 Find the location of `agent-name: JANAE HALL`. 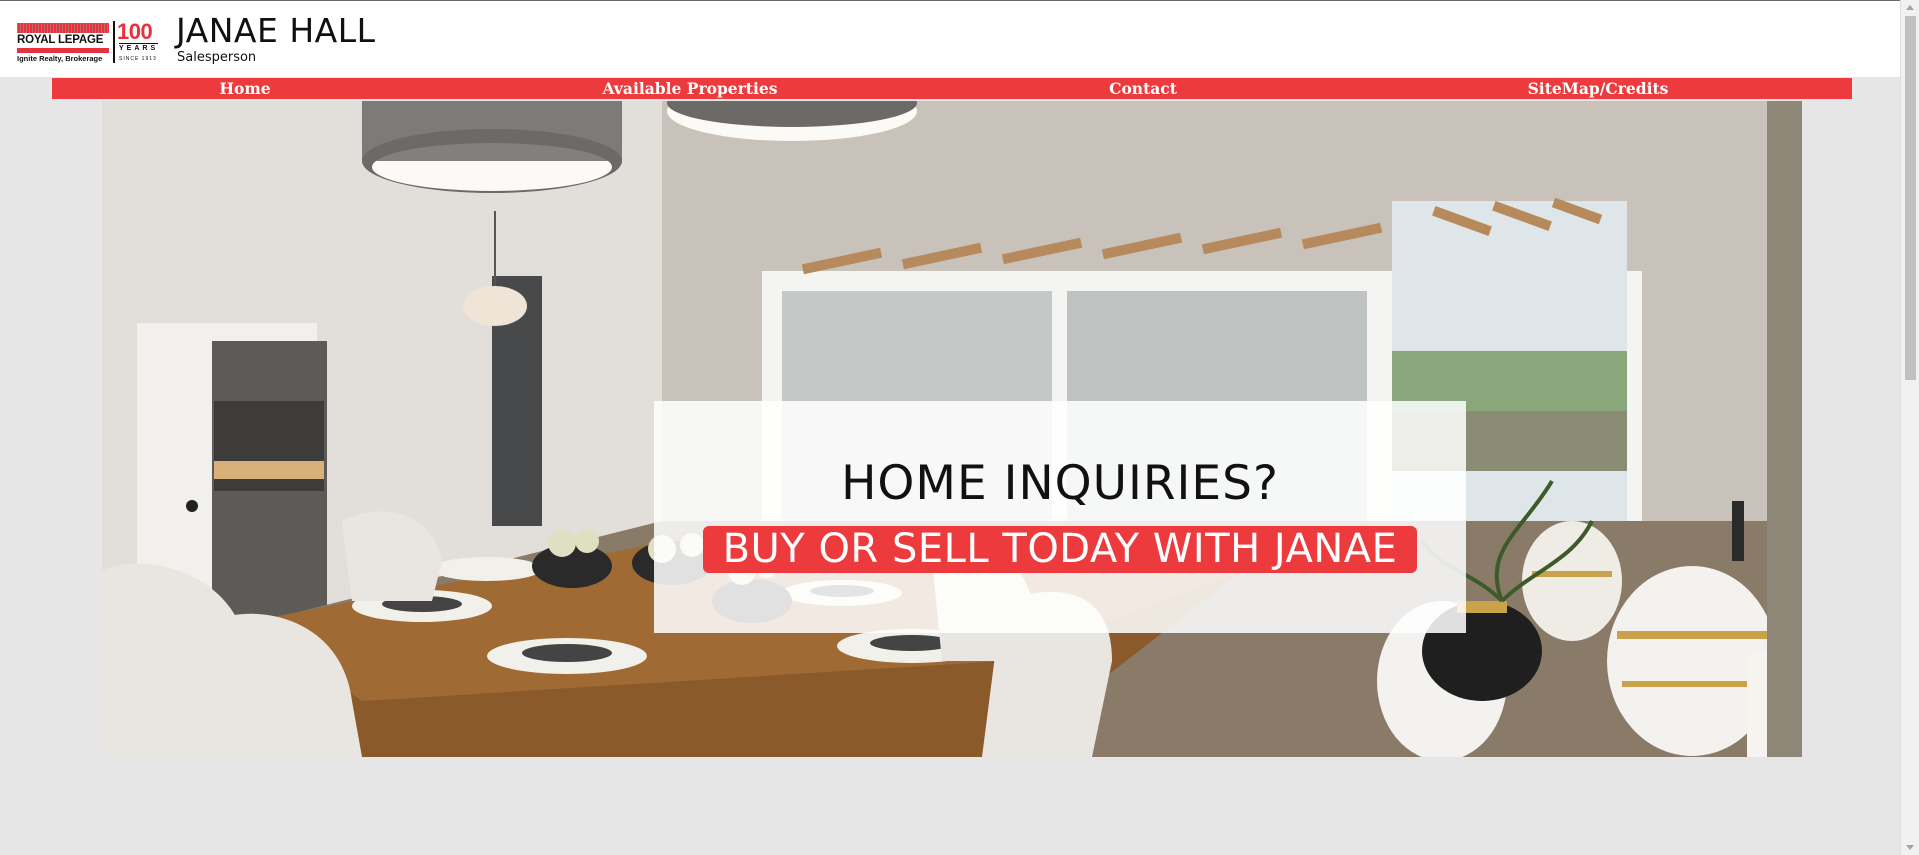

agent-name: JANAE HALL is located at coordinates (276, 30).